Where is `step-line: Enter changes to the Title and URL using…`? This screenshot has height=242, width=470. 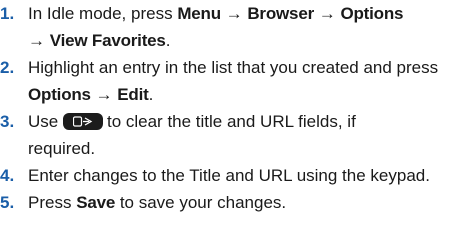 step-line: Enter changes to the Title and URL using… is located at coordinates (229, 175).